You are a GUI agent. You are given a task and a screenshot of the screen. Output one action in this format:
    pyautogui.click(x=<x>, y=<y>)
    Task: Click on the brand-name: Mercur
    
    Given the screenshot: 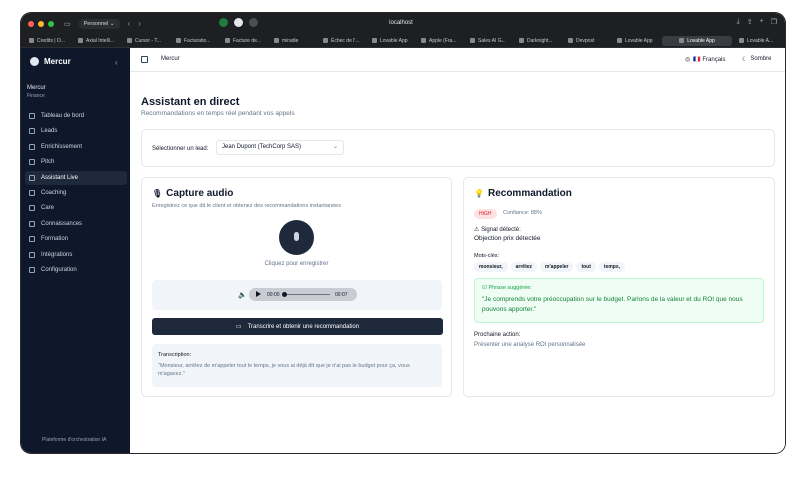 What is the action you would take?
    pyautogui.click(x=57, y=61)
    